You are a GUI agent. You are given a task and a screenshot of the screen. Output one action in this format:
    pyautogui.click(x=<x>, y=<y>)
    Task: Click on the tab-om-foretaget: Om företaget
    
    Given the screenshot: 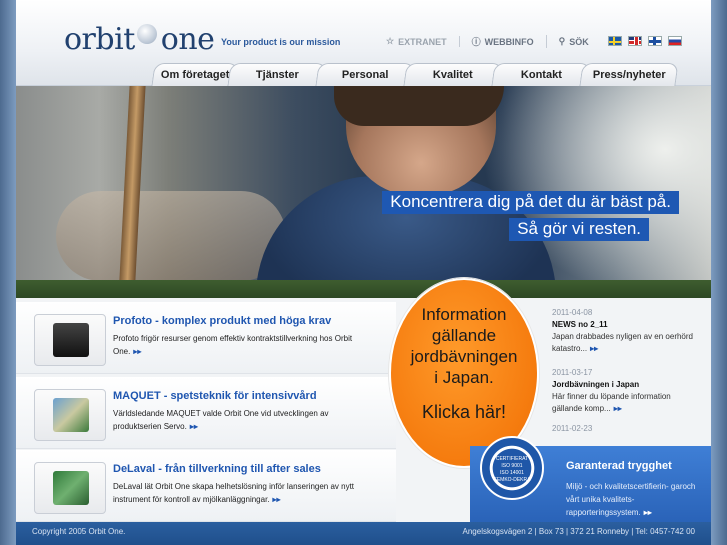 What is the action you would take?
    pyautogui.click(x=195, y=74)
    